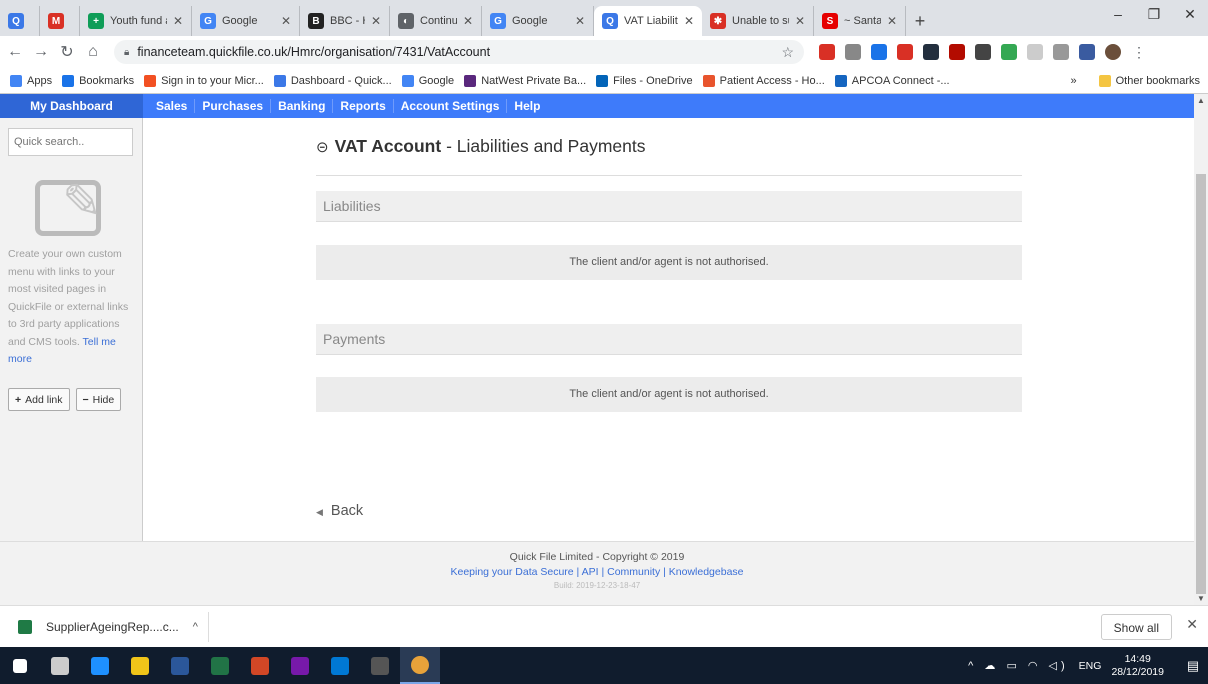 This screenshot has width=1208, height=684. Describe the element at coordinates (1149, 80) in the screenshot. I see `other-bookmarks: Other bookmarks` at that location.